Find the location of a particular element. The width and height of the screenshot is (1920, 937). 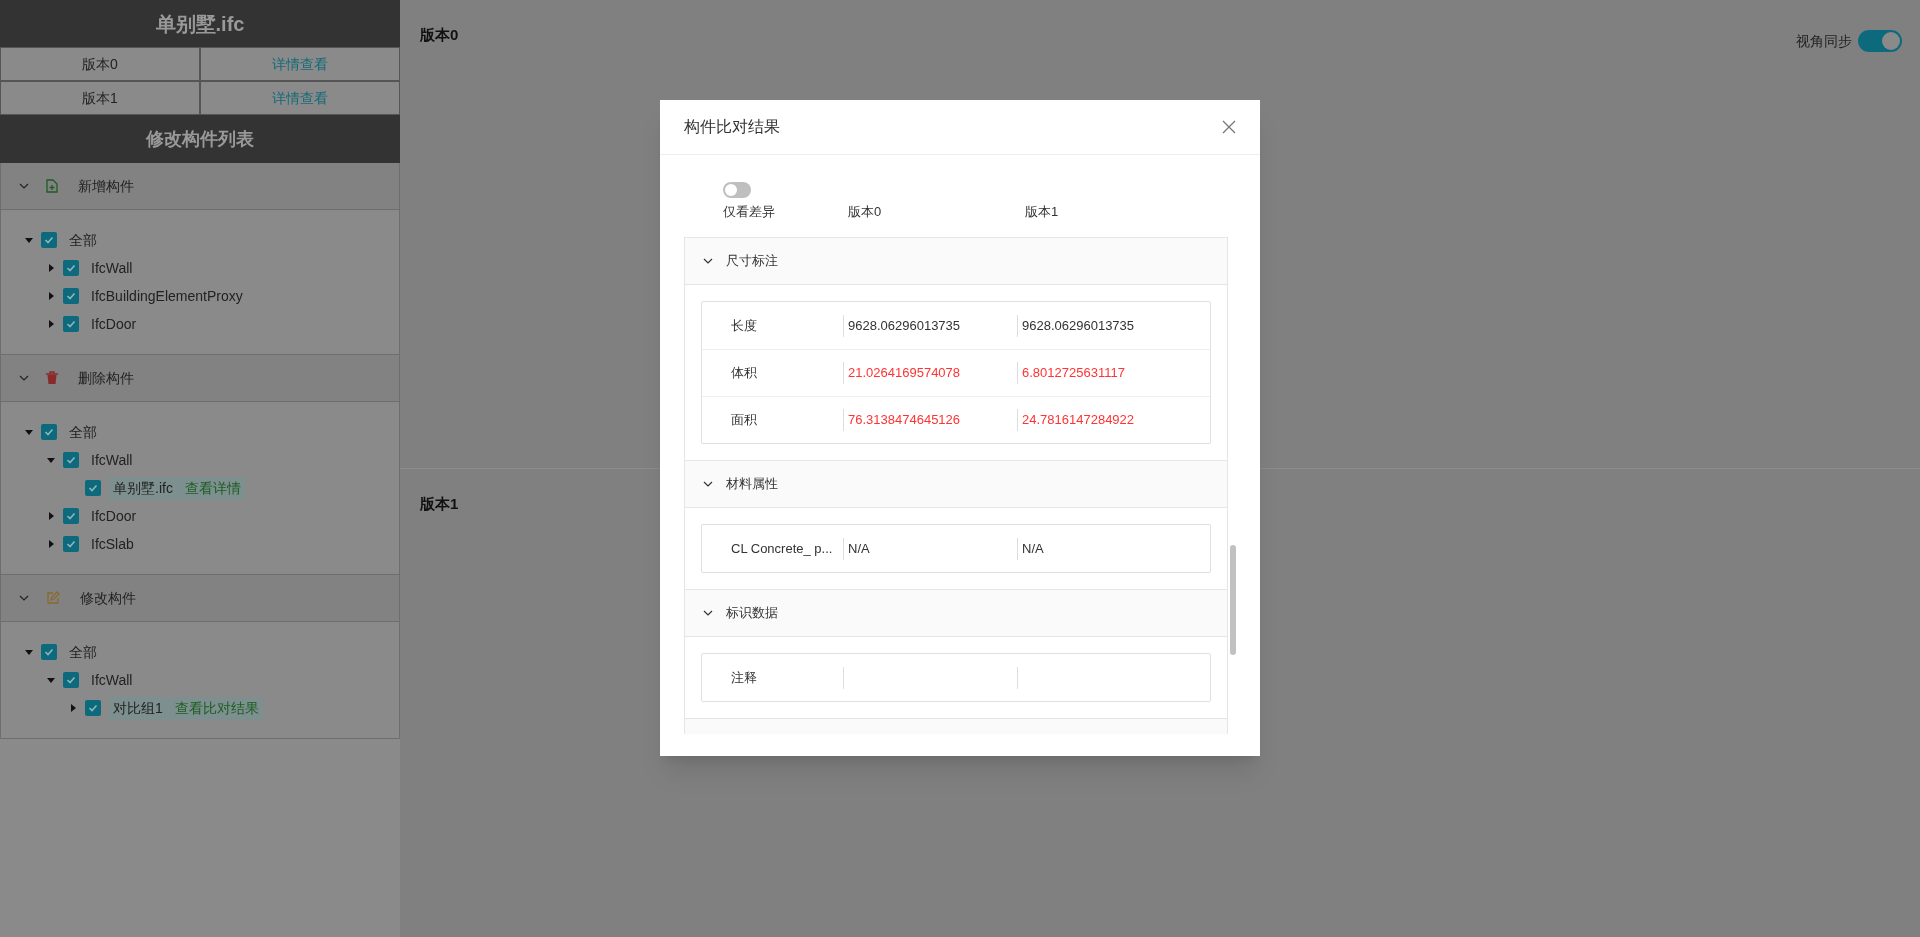

tree-item: 单别墅.ifc 查看详情 is located at coordinates (177, 488).